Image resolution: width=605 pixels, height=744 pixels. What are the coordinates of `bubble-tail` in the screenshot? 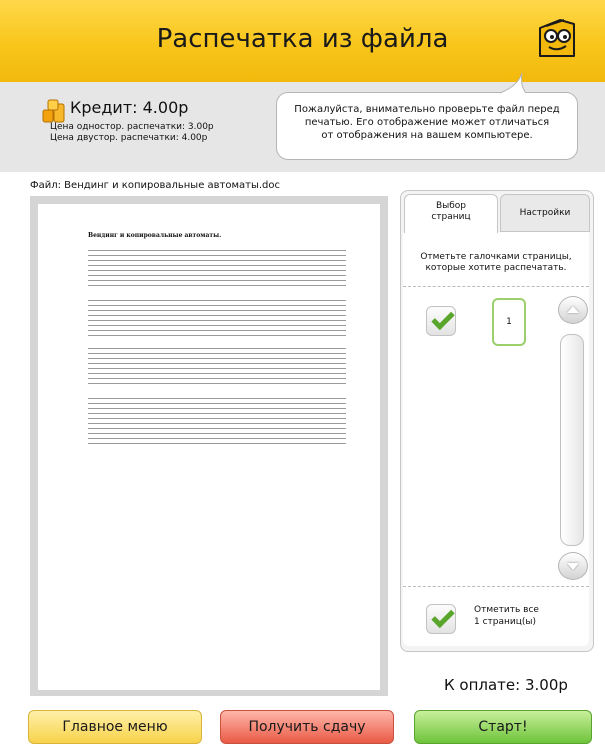 It's located at (513, 83).